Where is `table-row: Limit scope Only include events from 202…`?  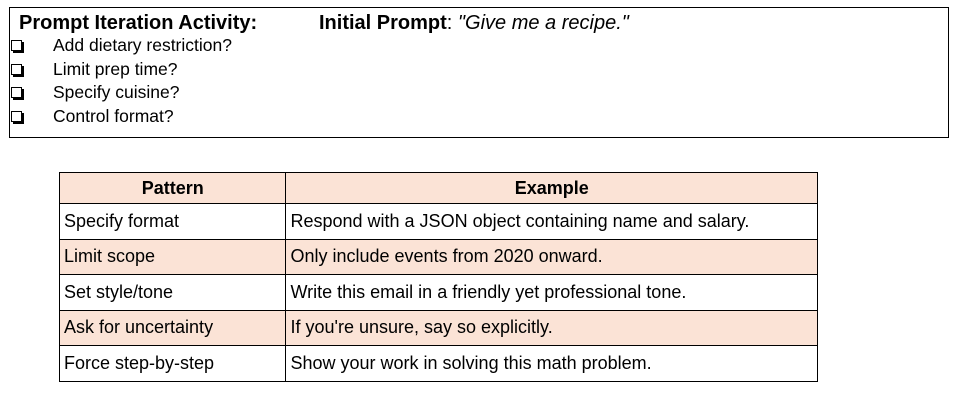 table-row: Limit scope Only include events from 202… is located at coordinates (438, 256).